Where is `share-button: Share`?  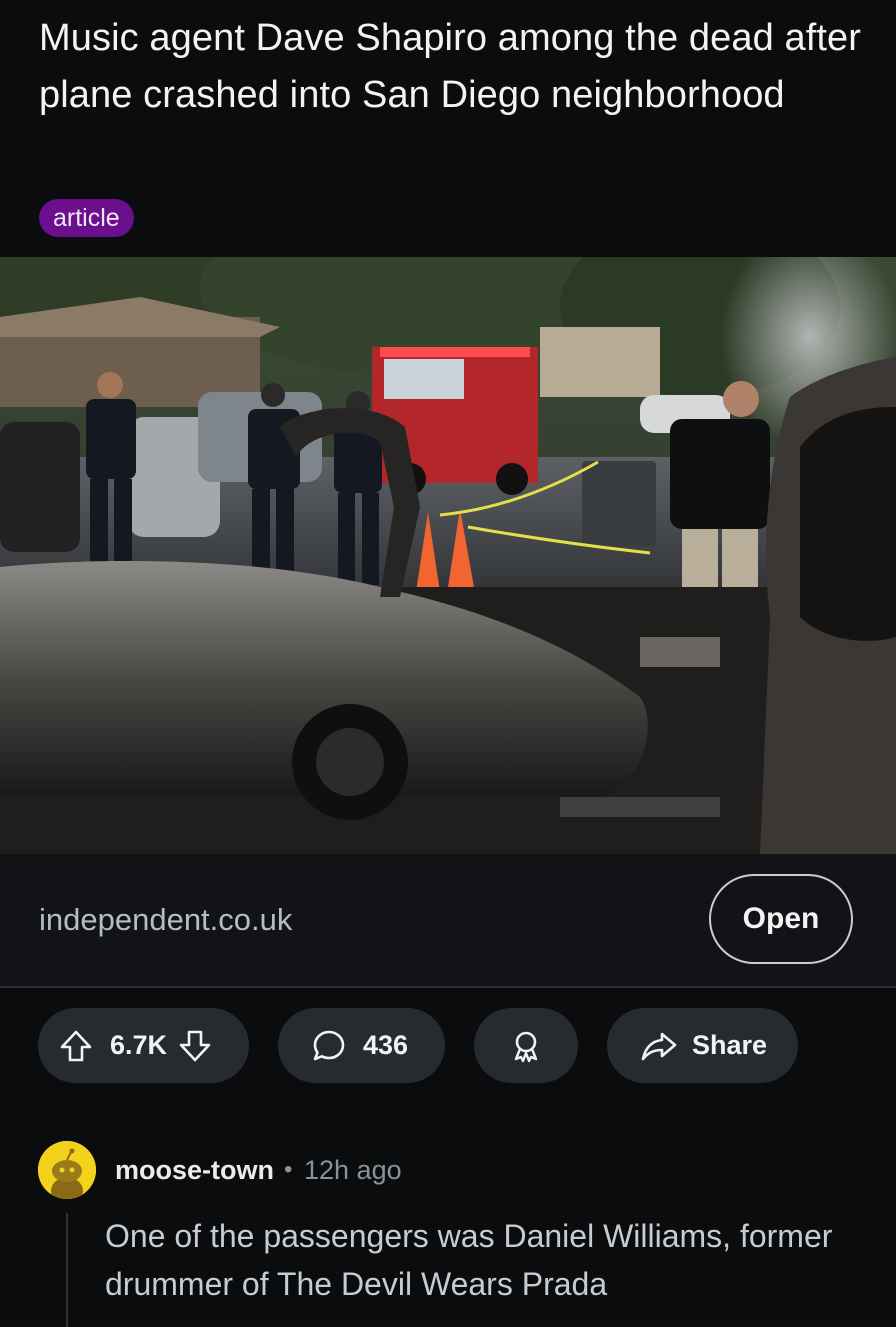
share-button: Share is located at coordinates (702, 1045).